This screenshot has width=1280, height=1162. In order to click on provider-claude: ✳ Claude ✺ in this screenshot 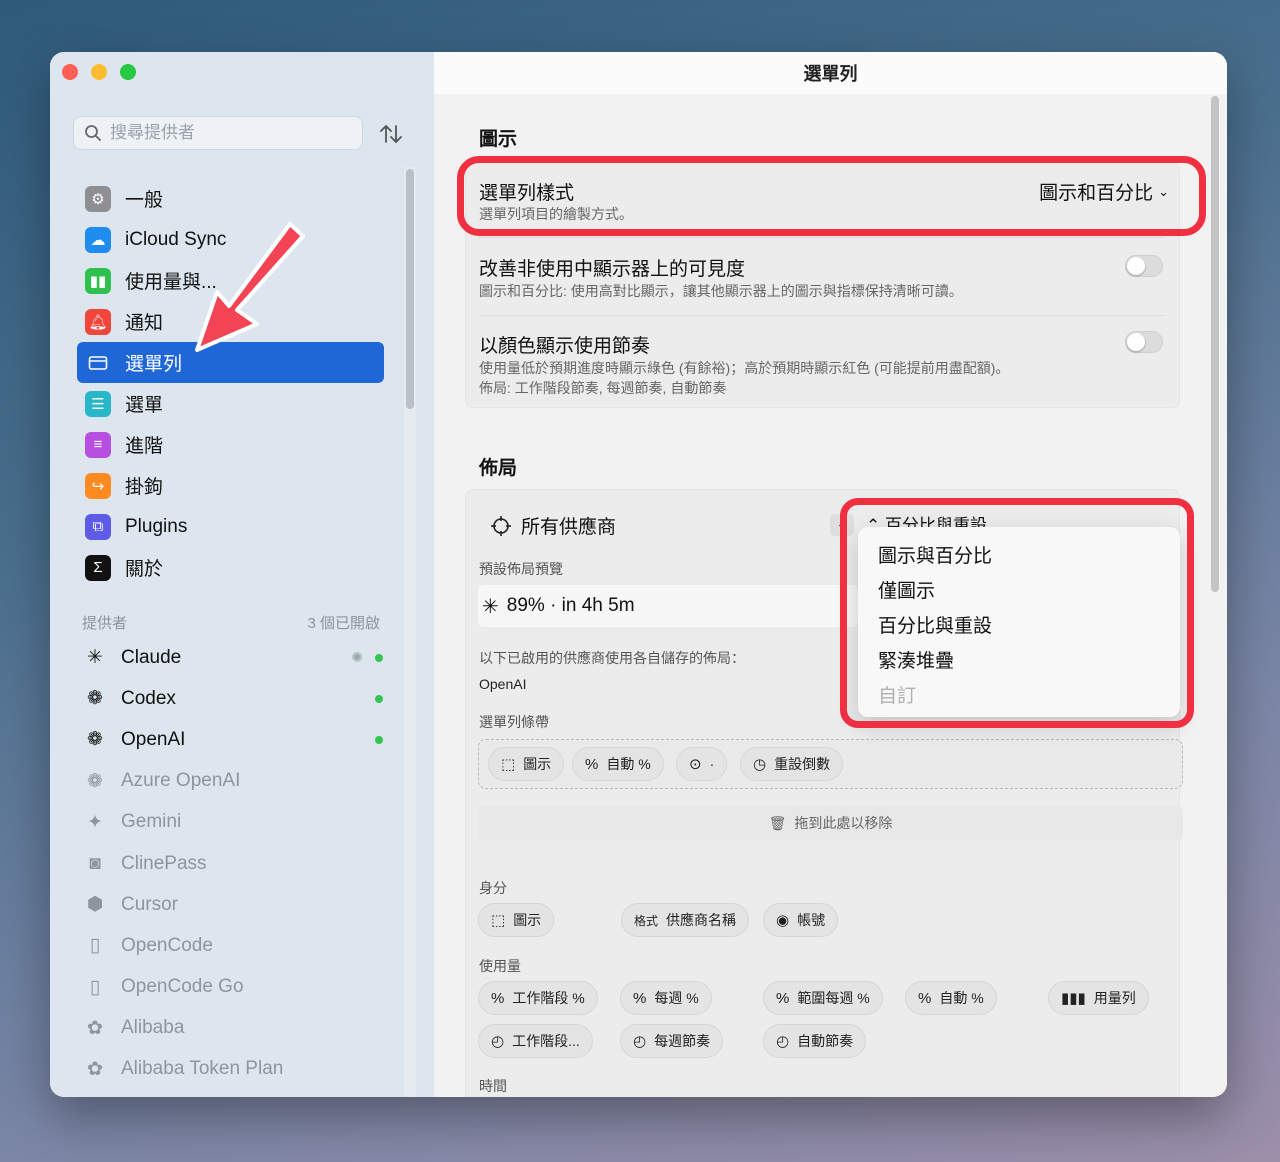, I will do `click(233, 657)`.